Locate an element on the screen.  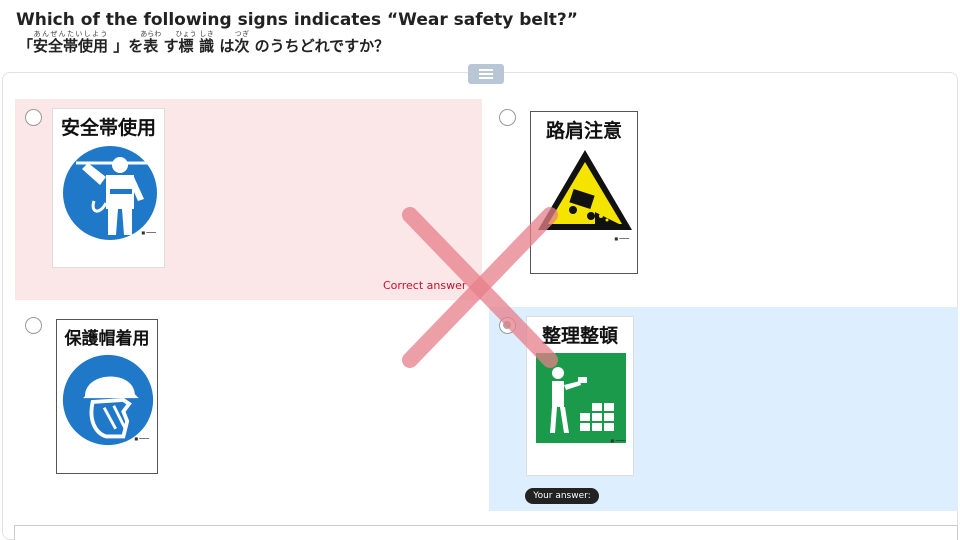
safety-belt-icon is located at coordinates (110, 193).